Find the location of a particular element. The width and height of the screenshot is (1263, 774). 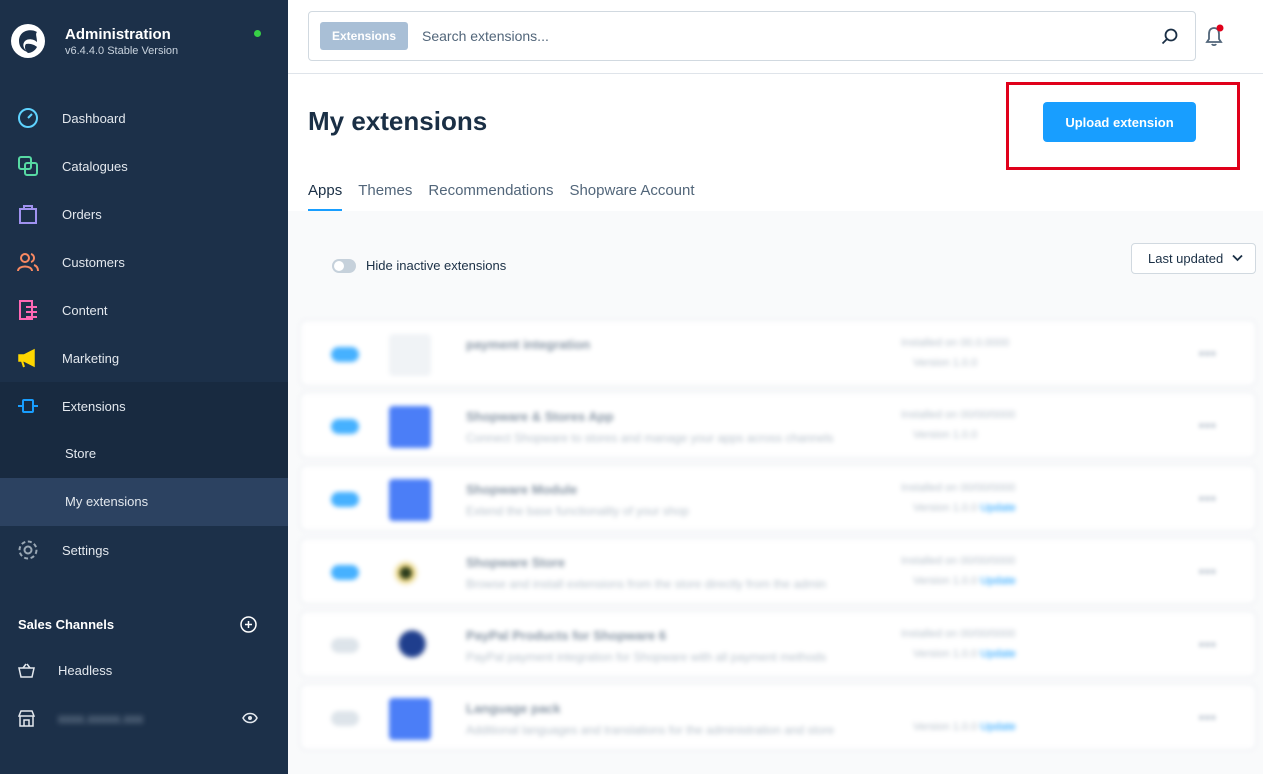

app-title: Administration is located at coordinates (118, 34).